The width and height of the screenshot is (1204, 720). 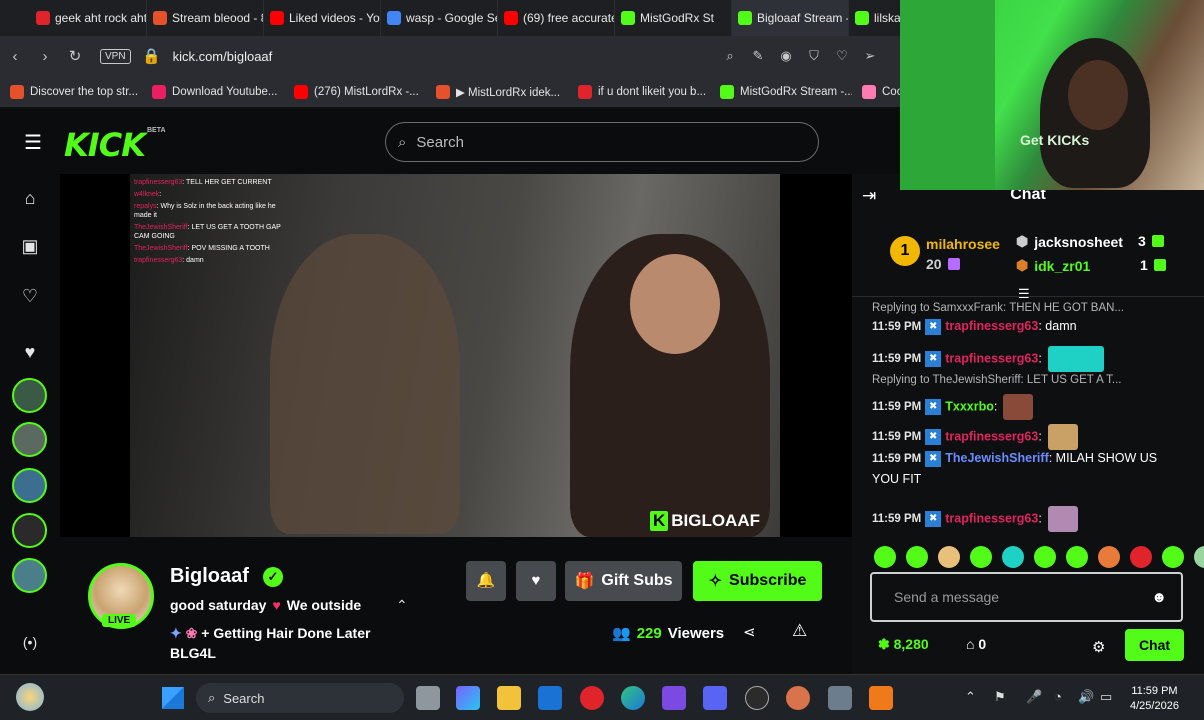 What do you see at coordinates (1058, 696) in the screenshot?
I see `wifi-icon: ◔` at bounding box center [1058, 696].